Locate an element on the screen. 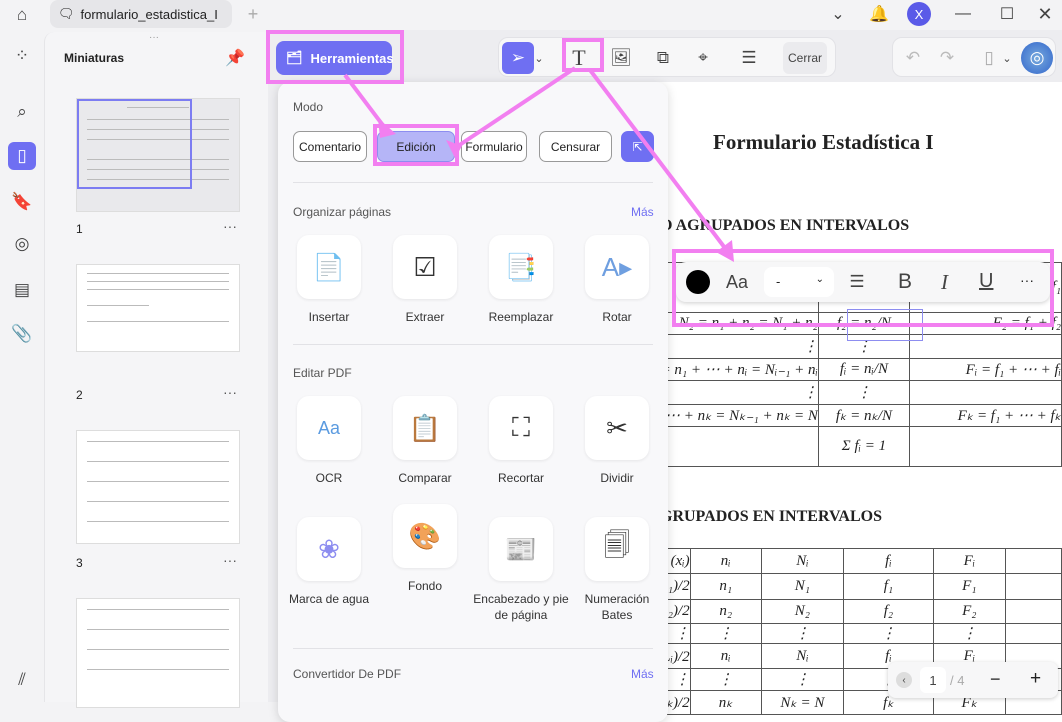  add-location-icon: ⌖ is located at coordinates (703, 58).